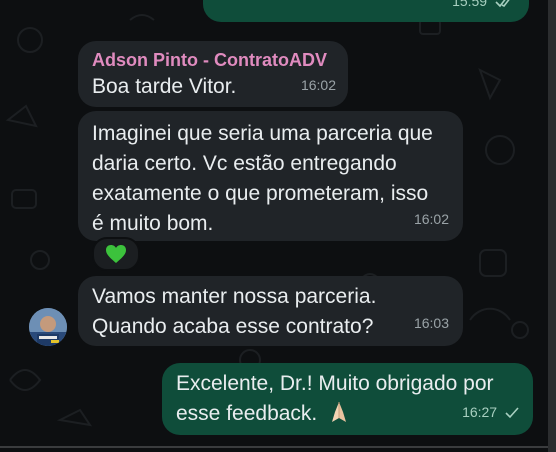 The width and height of the screenshot is (556, 452). What do you see at coordinates (431, 323) in the screenshot?
I see `message-time: 16:03` at bounding box center [431, 323].